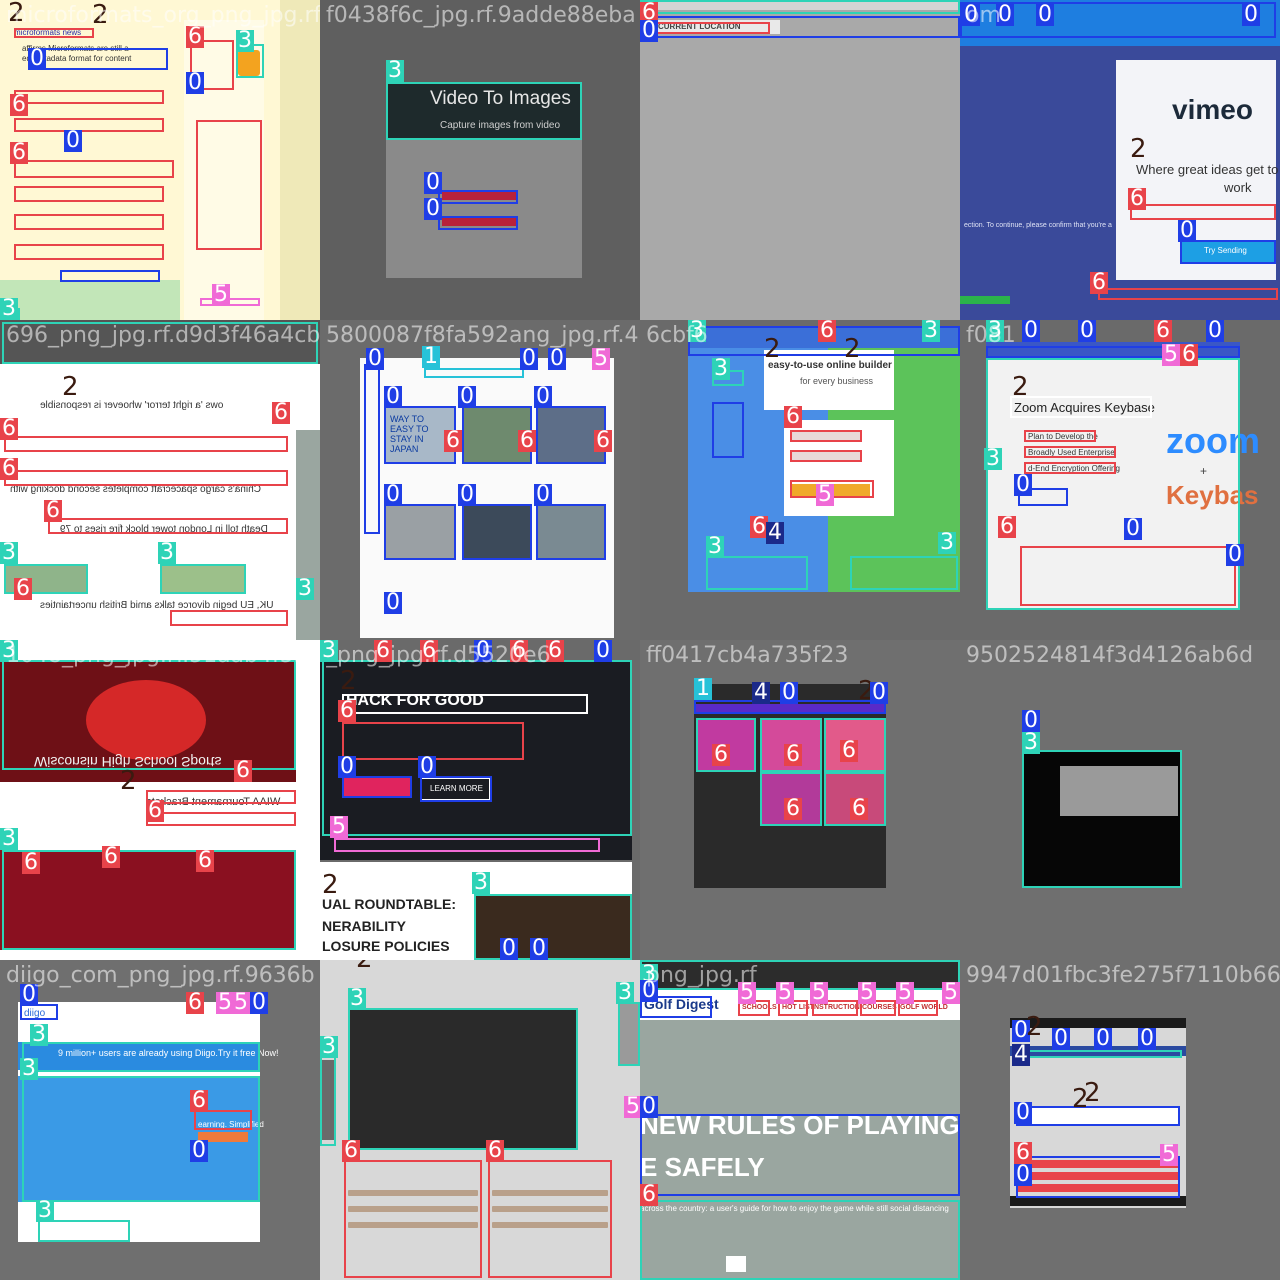 This screenshot has width=1280, height=1280. Describe the element at coordinates (1213, 440) in the screenshot. I see `zoom-logo: zoom` at that location.